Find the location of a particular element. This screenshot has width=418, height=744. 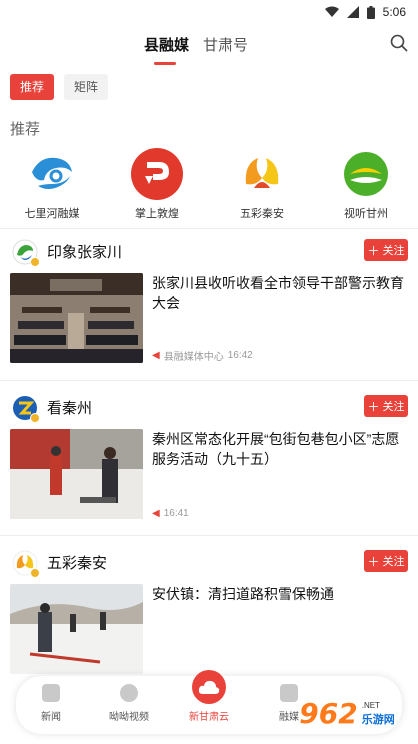

section-title-recommend: 推荐 is located at coordinates (25, 129).